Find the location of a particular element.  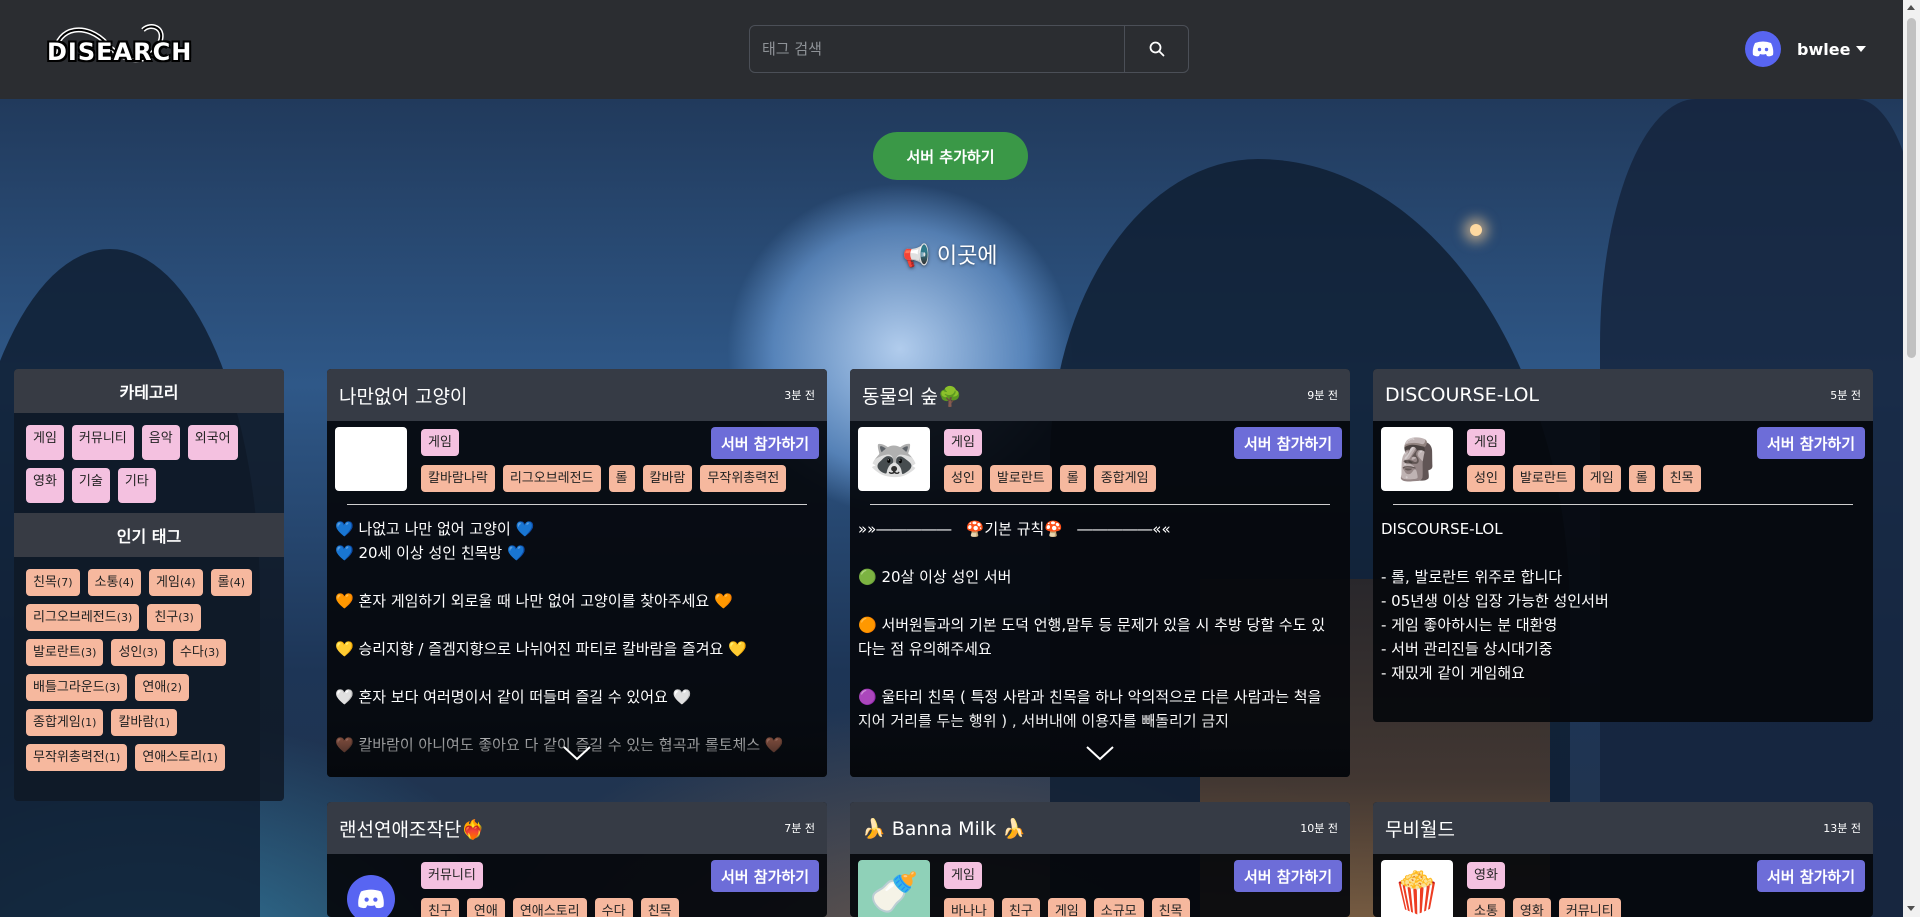

top-navbar: DISEARCH bwlee is located at coordinates (951, 49).